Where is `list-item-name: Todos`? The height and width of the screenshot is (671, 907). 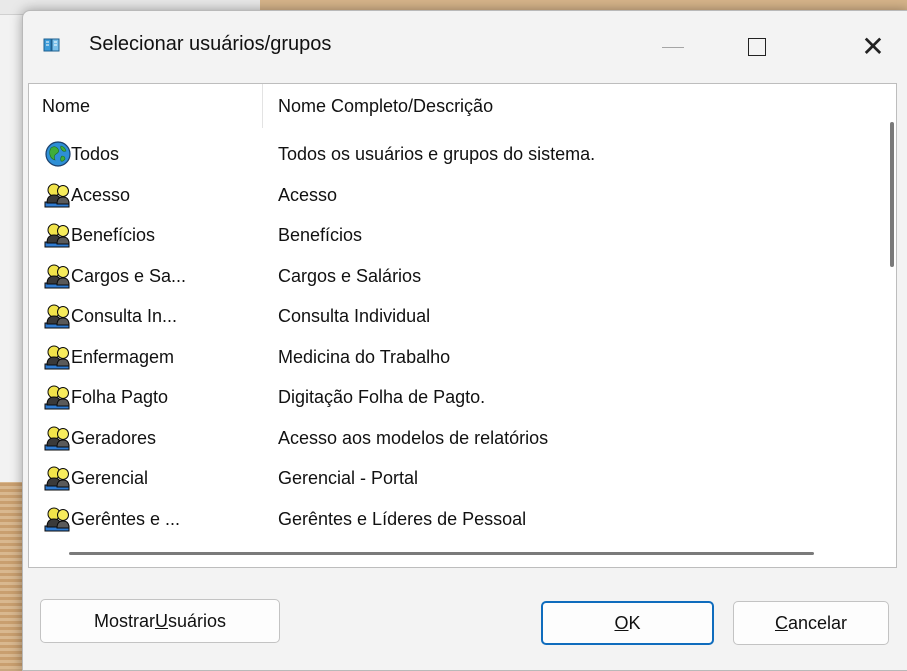 list-item-name: Todos is located at coordinates (95, 154).